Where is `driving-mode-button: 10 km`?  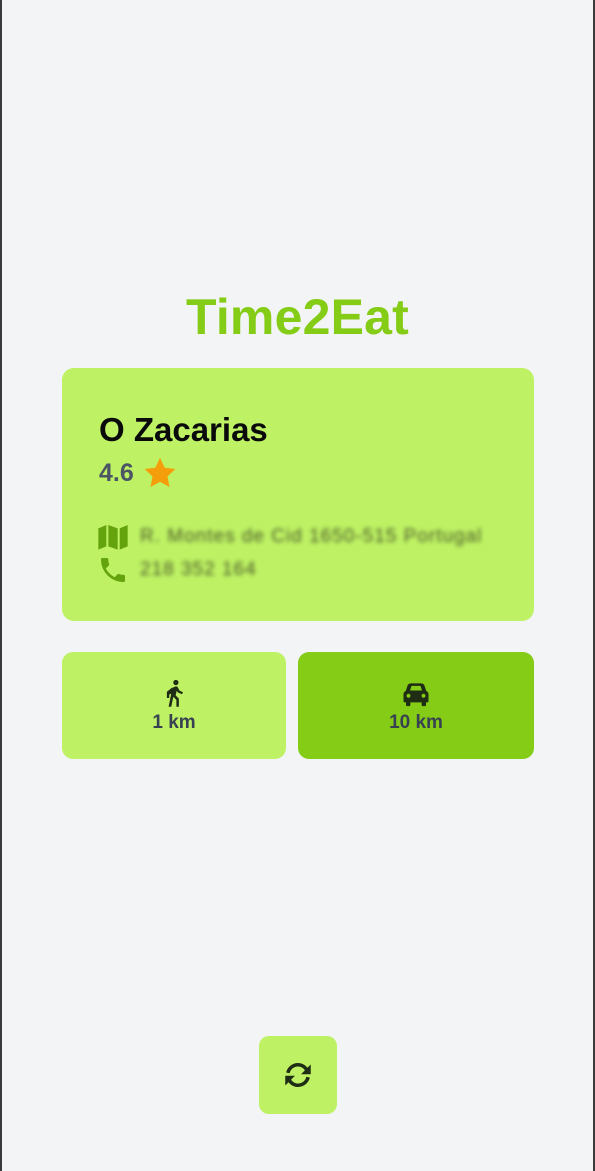
driving-mode-button: 10 km is located at coordinates (416, 705).